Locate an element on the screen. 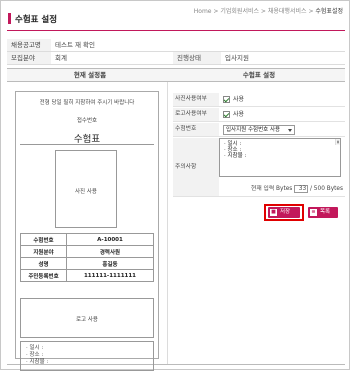  photo-use-row: 사진사용여부 사용 is located at coordinates (259, 100).